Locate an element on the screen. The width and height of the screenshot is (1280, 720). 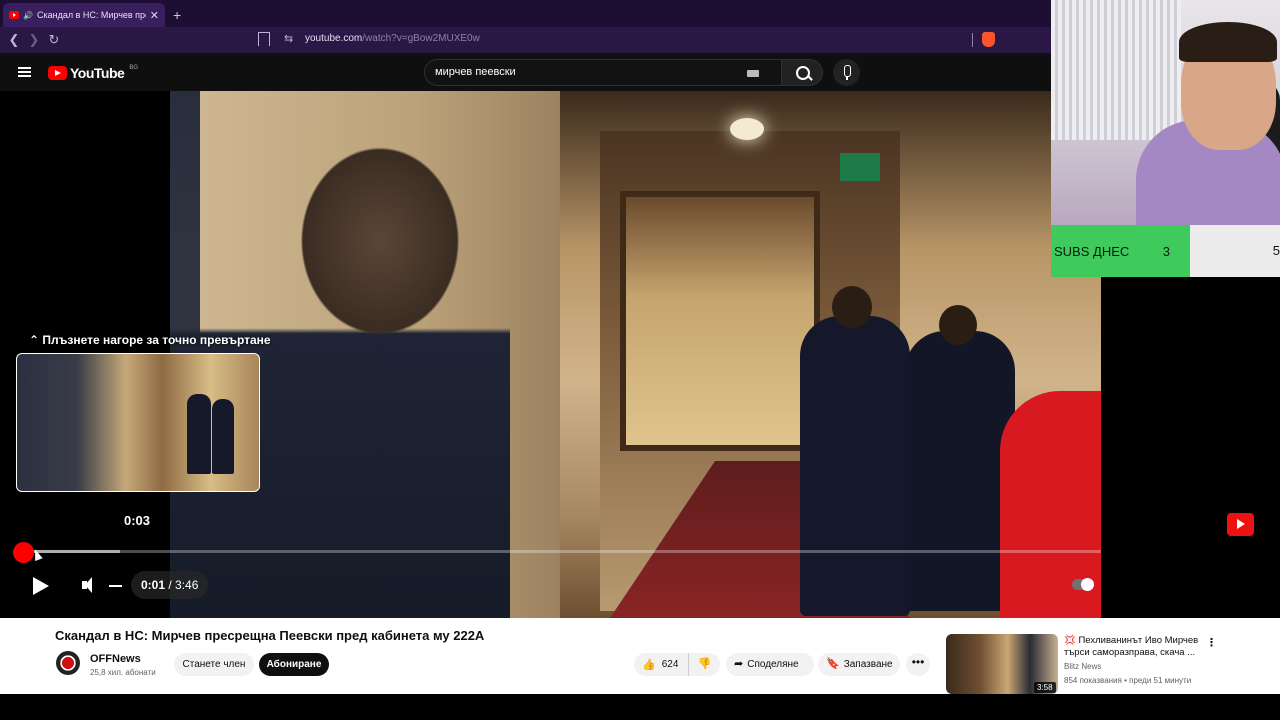
youtube-logo: YouTube BG is located at coordinates (93, 73).